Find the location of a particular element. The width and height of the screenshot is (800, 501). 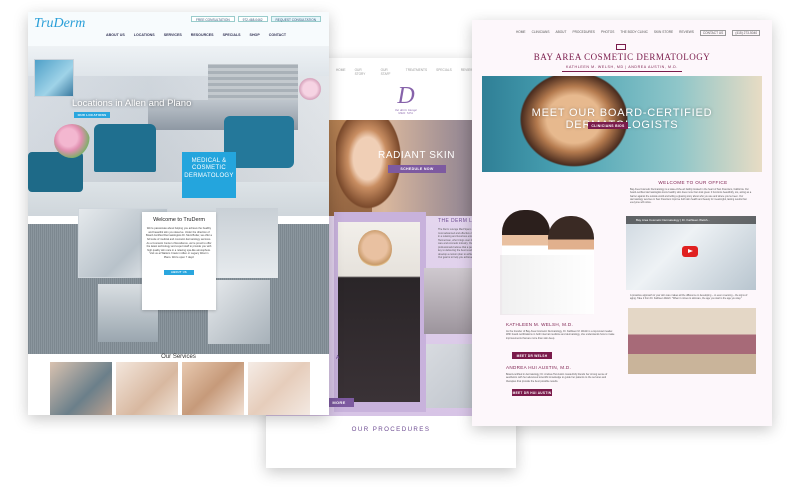

bay-nav-photos: PHOTOS is located at coordinates (607, 33).